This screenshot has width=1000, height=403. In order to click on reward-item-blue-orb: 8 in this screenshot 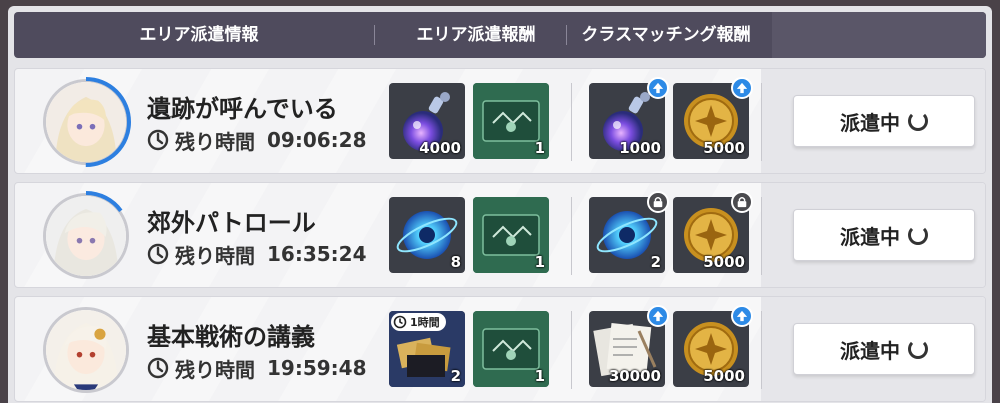, I will do `click(427, 235)`.